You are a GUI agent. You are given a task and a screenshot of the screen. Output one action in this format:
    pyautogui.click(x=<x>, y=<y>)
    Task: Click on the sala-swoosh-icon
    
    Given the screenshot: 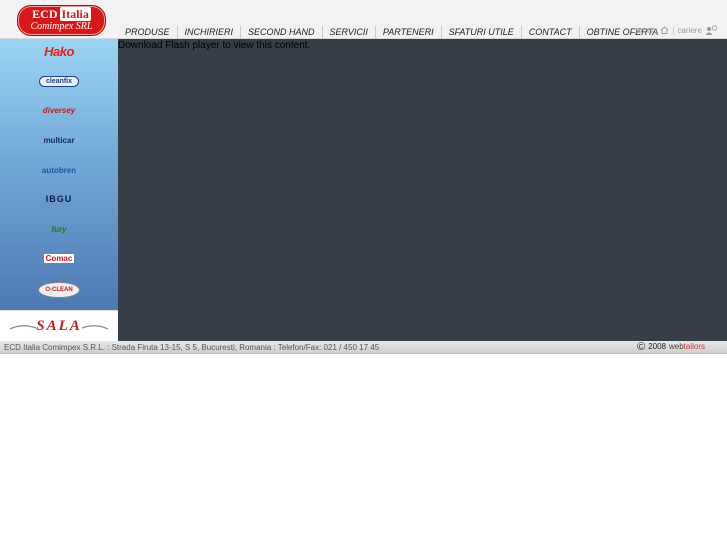 What is the action you would take?
    pyautogui.click(x=23, y=327)
    